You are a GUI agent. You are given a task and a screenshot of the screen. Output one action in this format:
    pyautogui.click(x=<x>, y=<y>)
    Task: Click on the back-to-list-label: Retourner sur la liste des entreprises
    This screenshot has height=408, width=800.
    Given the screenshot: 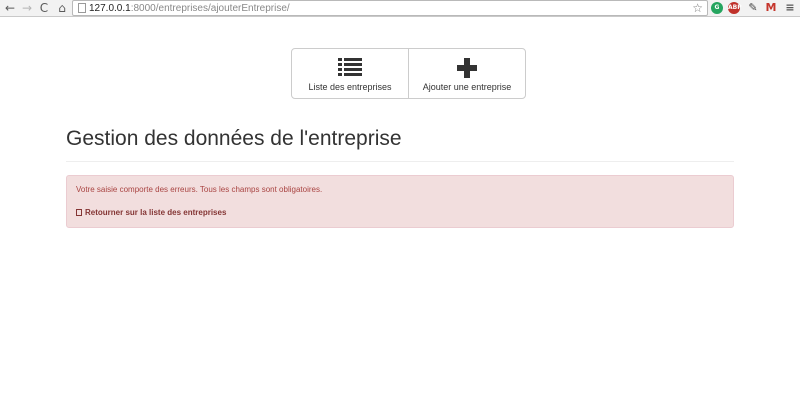 What is the action you would take?
    pyautogui.click(x=156, y=212)
    